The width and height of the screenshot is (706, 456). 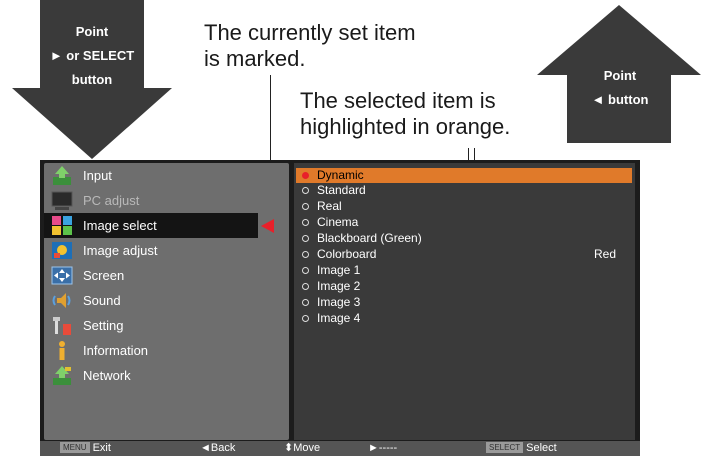 What do you see at coordinates (166, 325) in the screenshot?
I see `menu-item-setting: Setting` at bounding box center [166, 325].